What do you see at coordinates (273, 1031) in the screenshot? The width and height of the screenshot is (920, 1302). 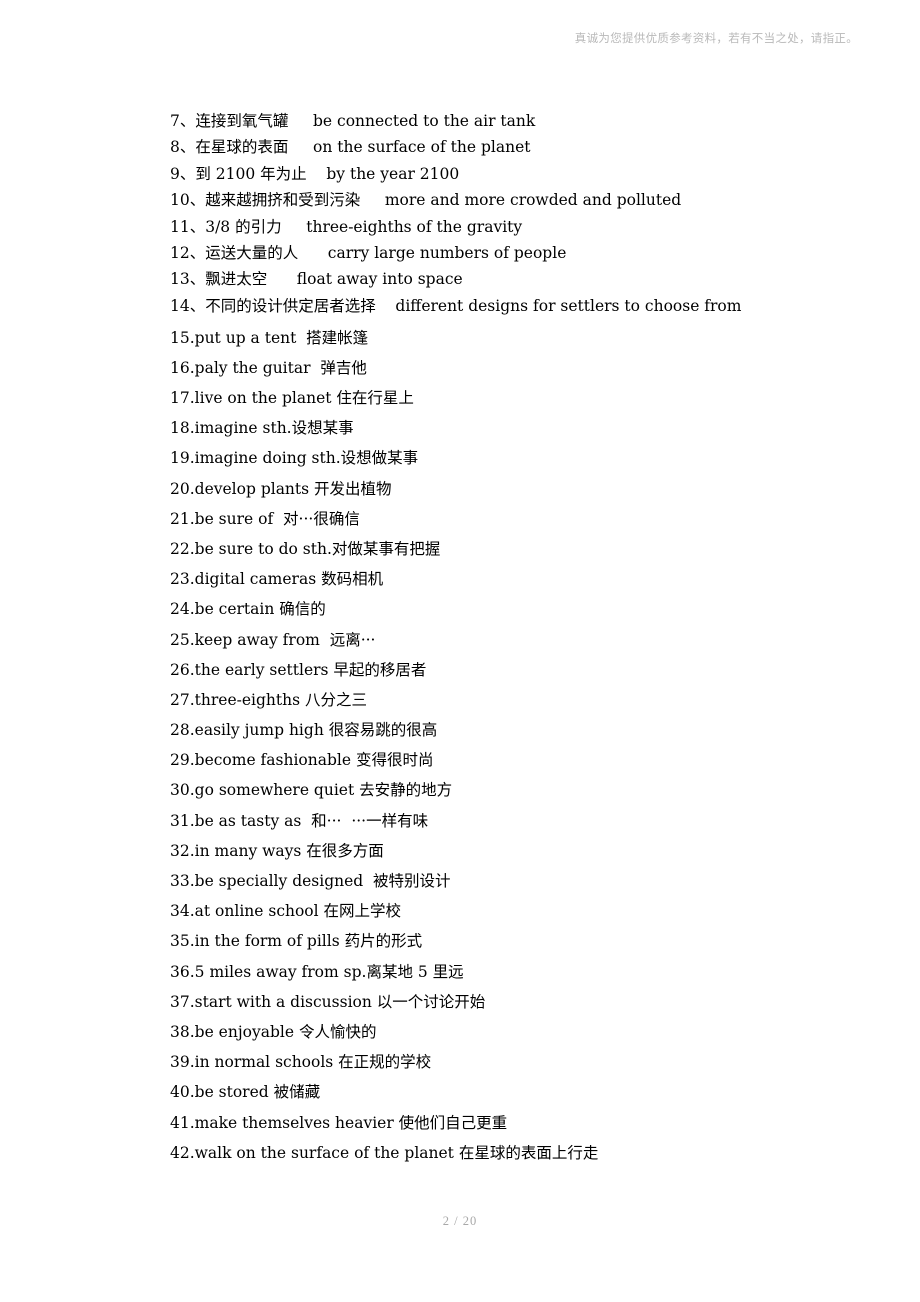 I see `vocabulary-entry: 38.be enjoyable 令人愉快的` at bounding box center [273, 1031].